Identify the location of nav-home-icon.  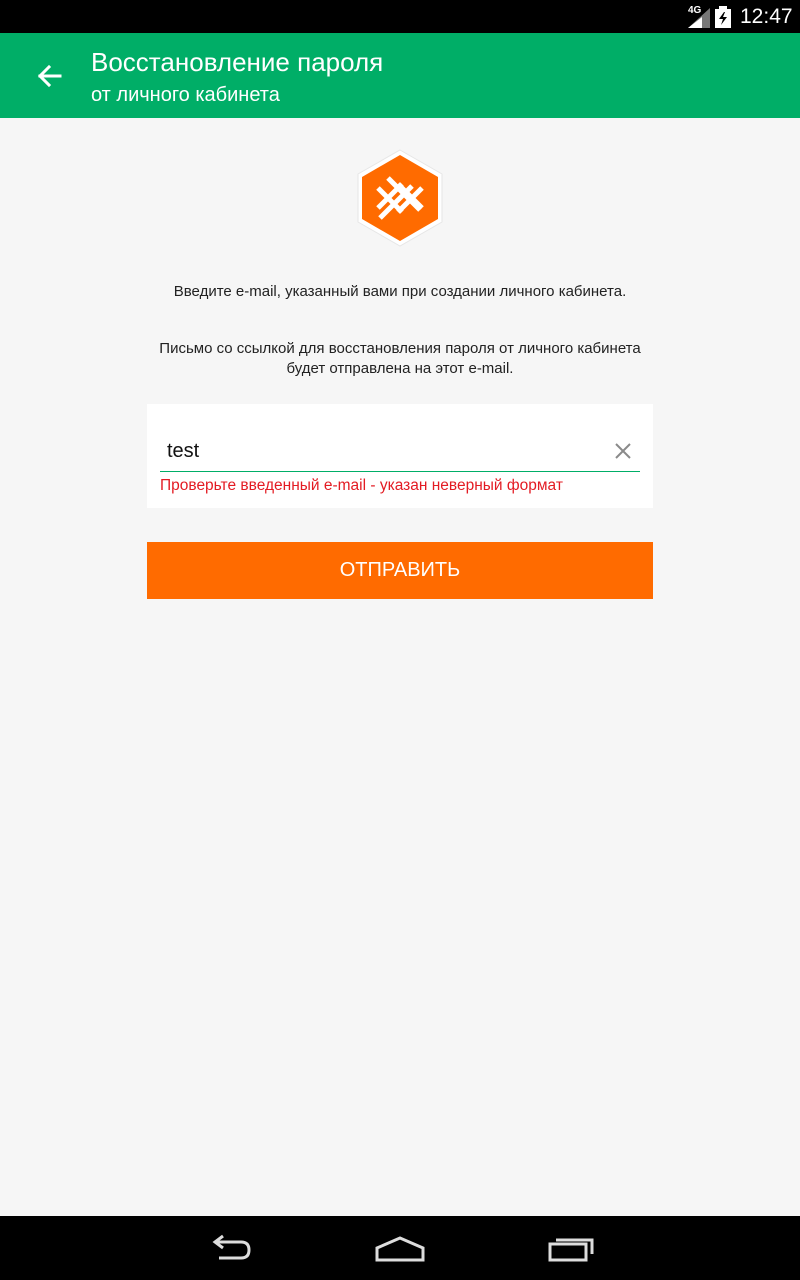
(400, 1249).